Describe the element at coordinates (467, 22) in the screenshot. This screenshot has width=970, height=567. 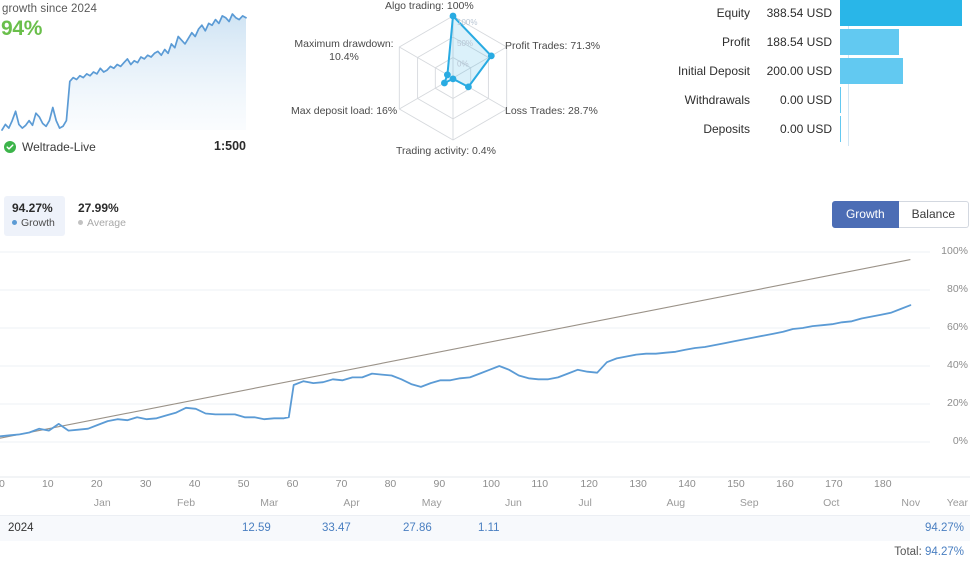
I see `svg-text: 100%` at that location.